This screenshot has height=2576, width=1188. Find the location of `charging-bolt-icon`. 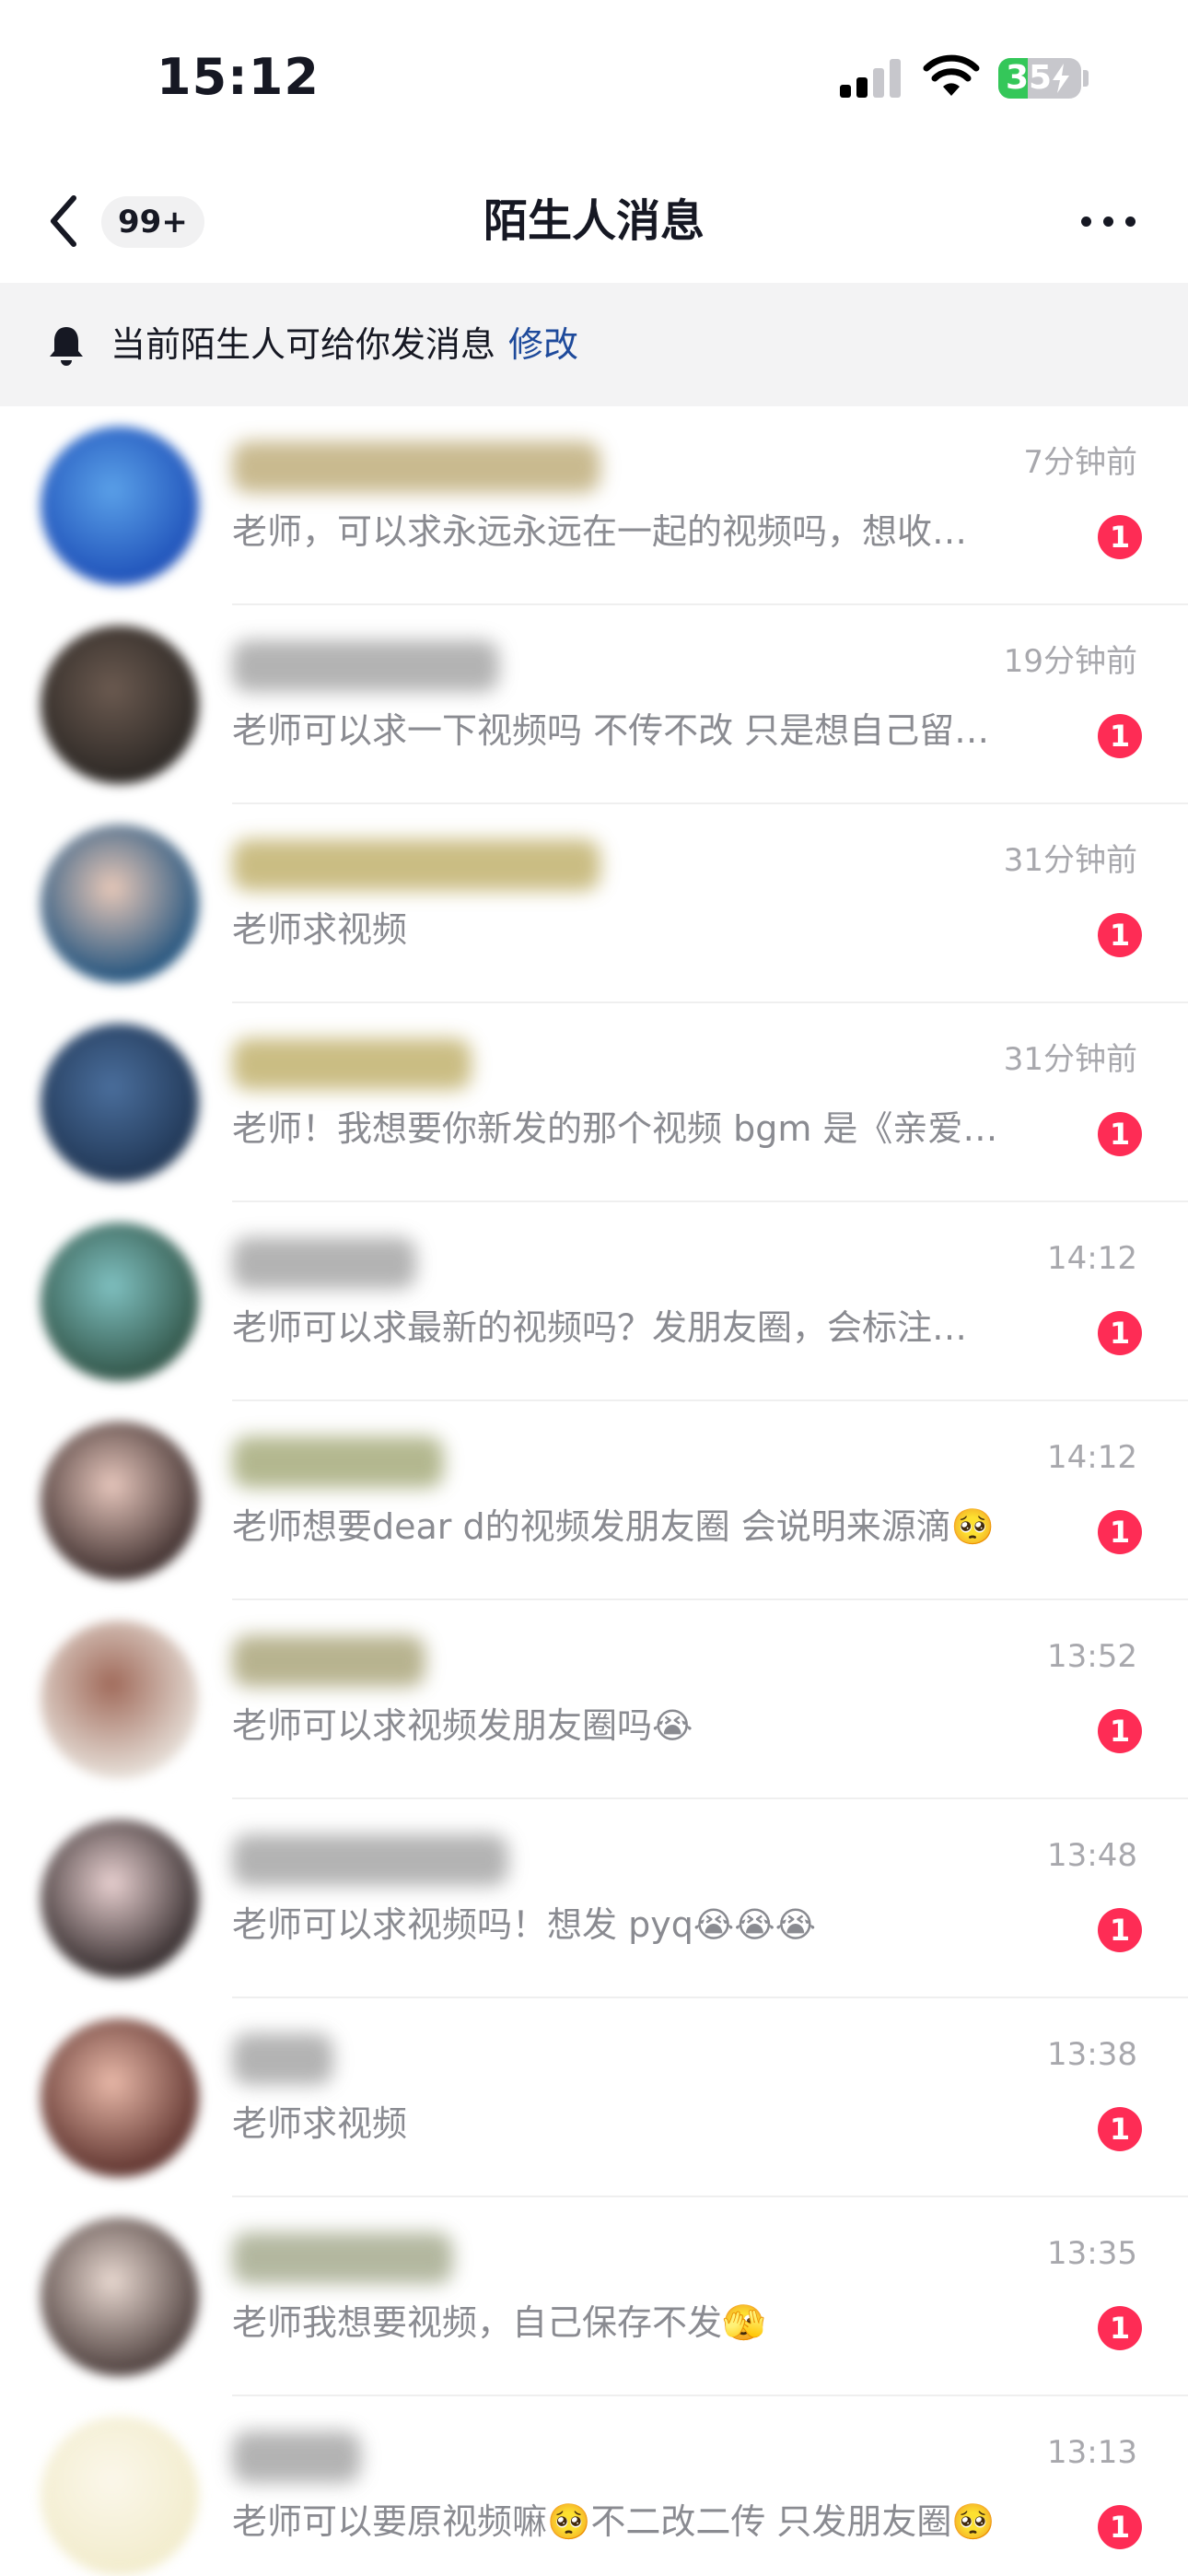

charging-bolt-icon is located at coordinates (1061, 78).